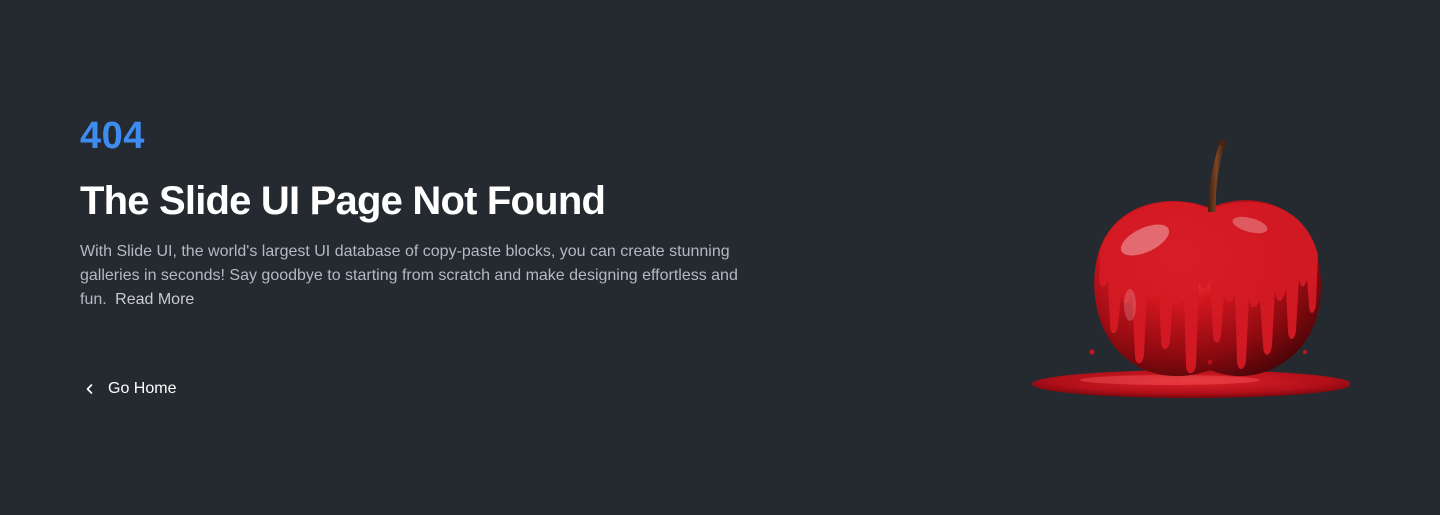 The width and height of the screenshot is (1440, 515). What do you see at coordinates (142, 388) in the screenshot?
I see `go-home-label: Go Home` at bounding box center [142, 388].